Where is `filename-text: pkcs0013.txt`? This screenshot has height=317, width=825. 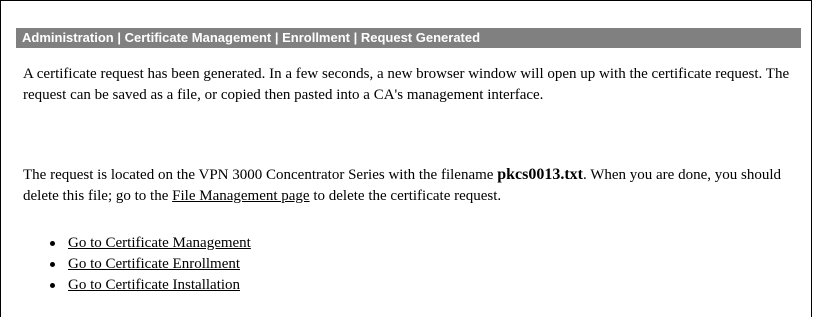
filename-text: pkcs0013.txt is located at coordinates (540, 174).